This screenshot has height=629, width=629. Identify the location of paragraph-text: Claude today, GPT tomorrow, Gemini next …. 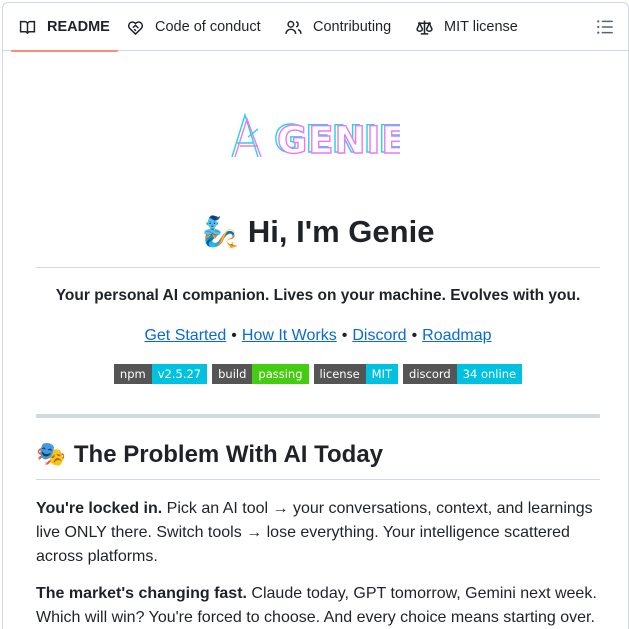
(424, 593).